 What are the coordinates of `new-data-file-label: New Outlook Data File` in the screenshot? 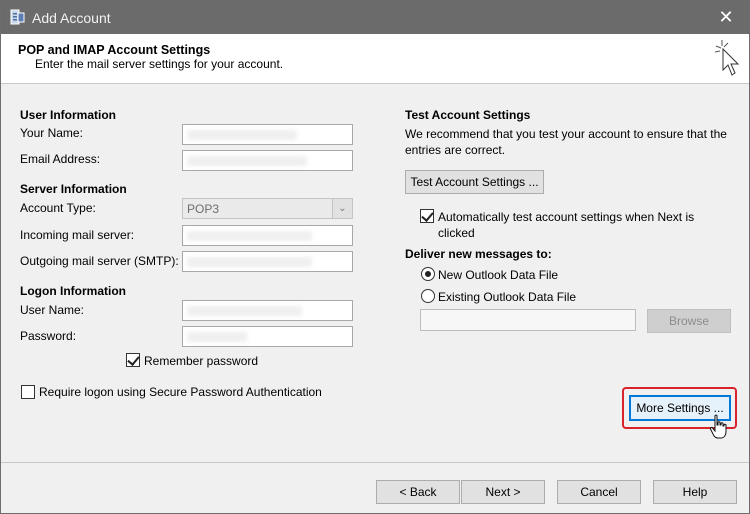 It's located at (498, 275).